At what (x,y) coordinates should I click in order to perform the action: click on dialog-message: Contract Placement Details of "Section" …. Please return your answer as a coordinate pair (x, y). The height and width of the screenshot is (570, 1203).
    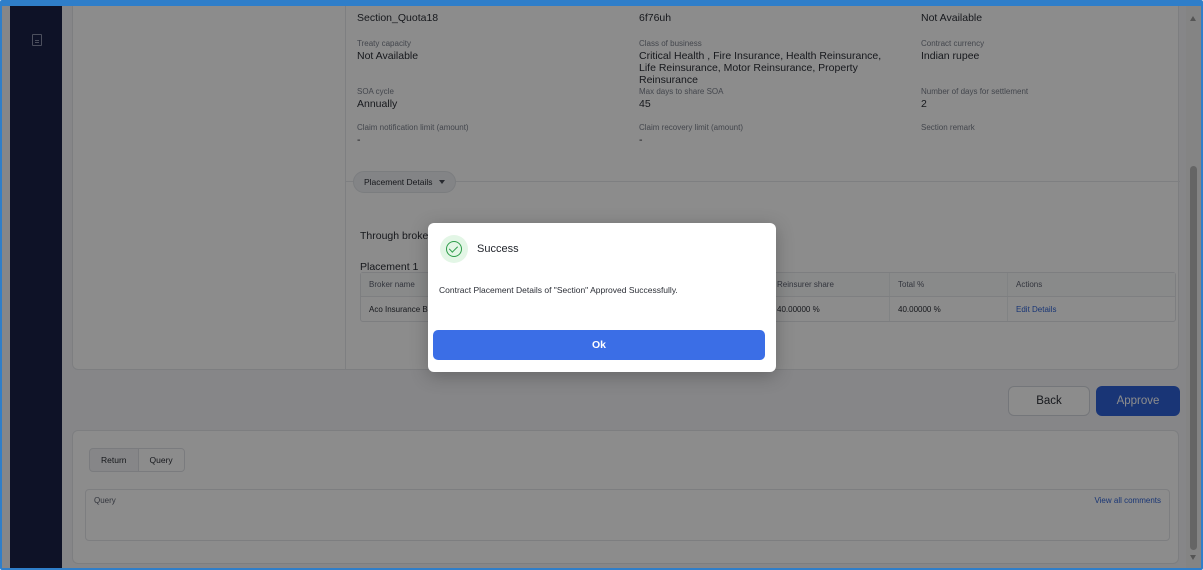
    Looking at the image, I should click on (558, 290).